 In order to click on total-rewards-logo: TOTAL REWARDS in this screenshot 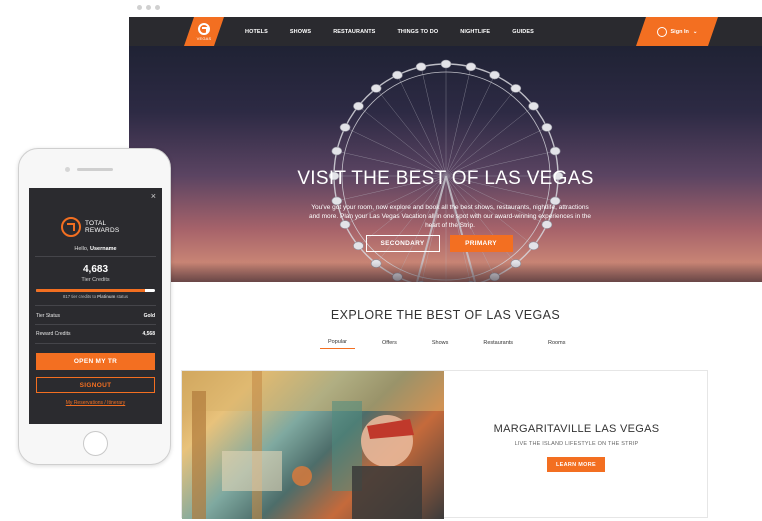, I will do `click(90, 227)`.